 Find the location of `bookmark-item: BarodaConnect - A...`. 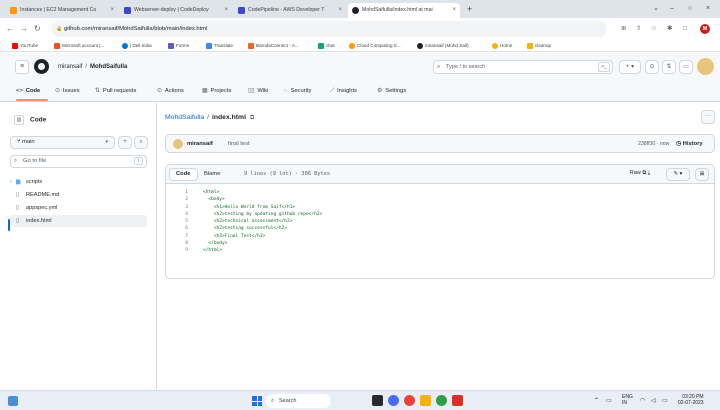

bookmark-item: BarodaConnect - A... is located at coordinates (273, 46).